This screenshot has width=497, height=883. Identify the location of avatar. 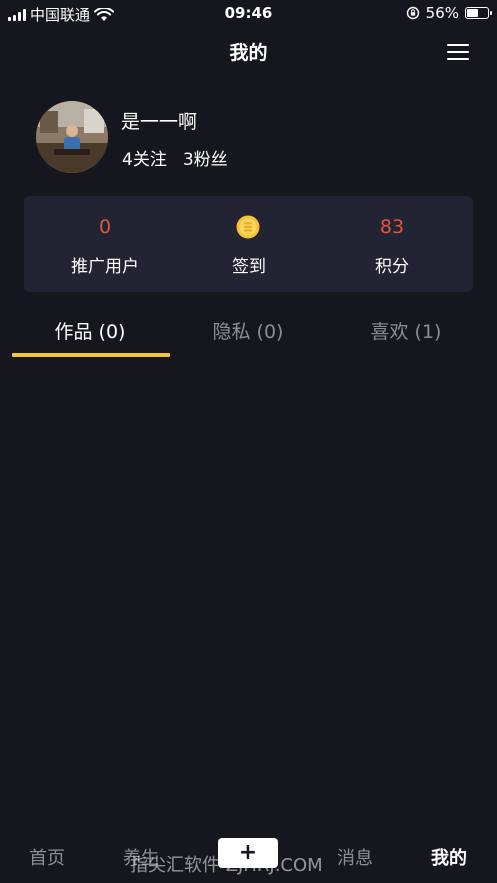
(72, 137).